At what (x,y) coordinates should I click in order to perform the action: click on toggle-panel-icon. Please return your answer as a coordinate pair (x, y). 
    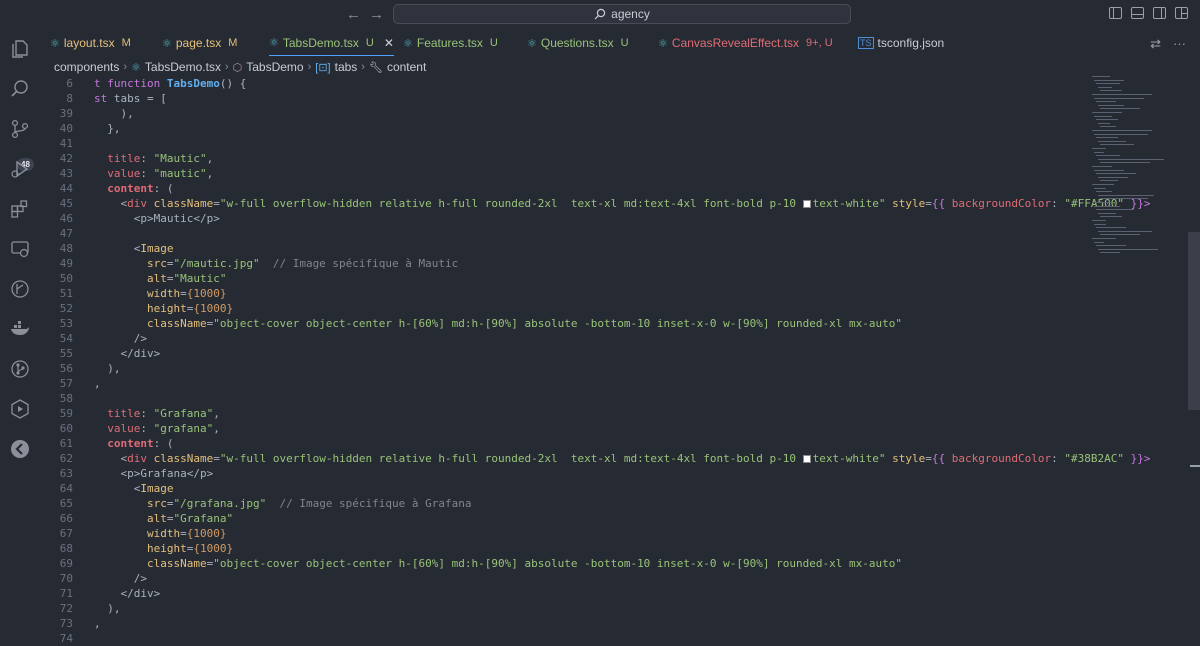
    Looking at the image, I should click on (1137, 13).